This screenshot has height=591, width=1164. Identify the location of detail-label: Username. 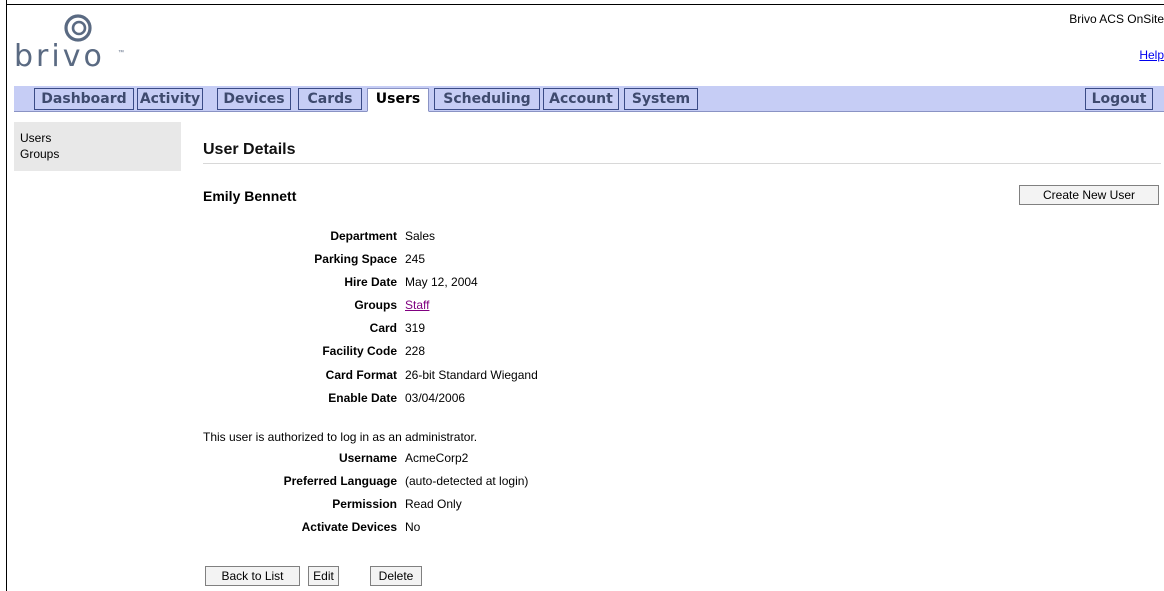
(367, 458).